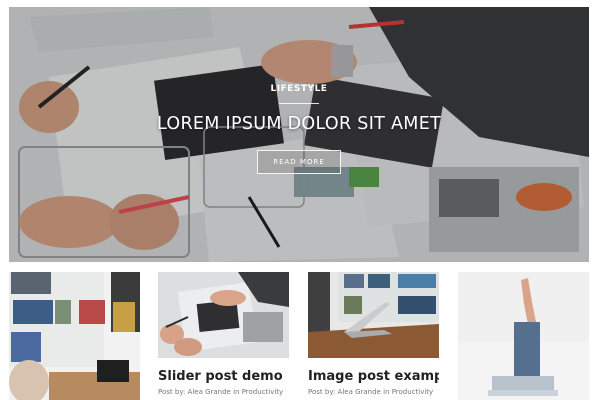 This screenshot has height=400, width=600. Describe the element at coordinates (299, 124) in the screenshot. I see `hero-title: LOREM IPSUM DOLOR SIT AMET` at that location.